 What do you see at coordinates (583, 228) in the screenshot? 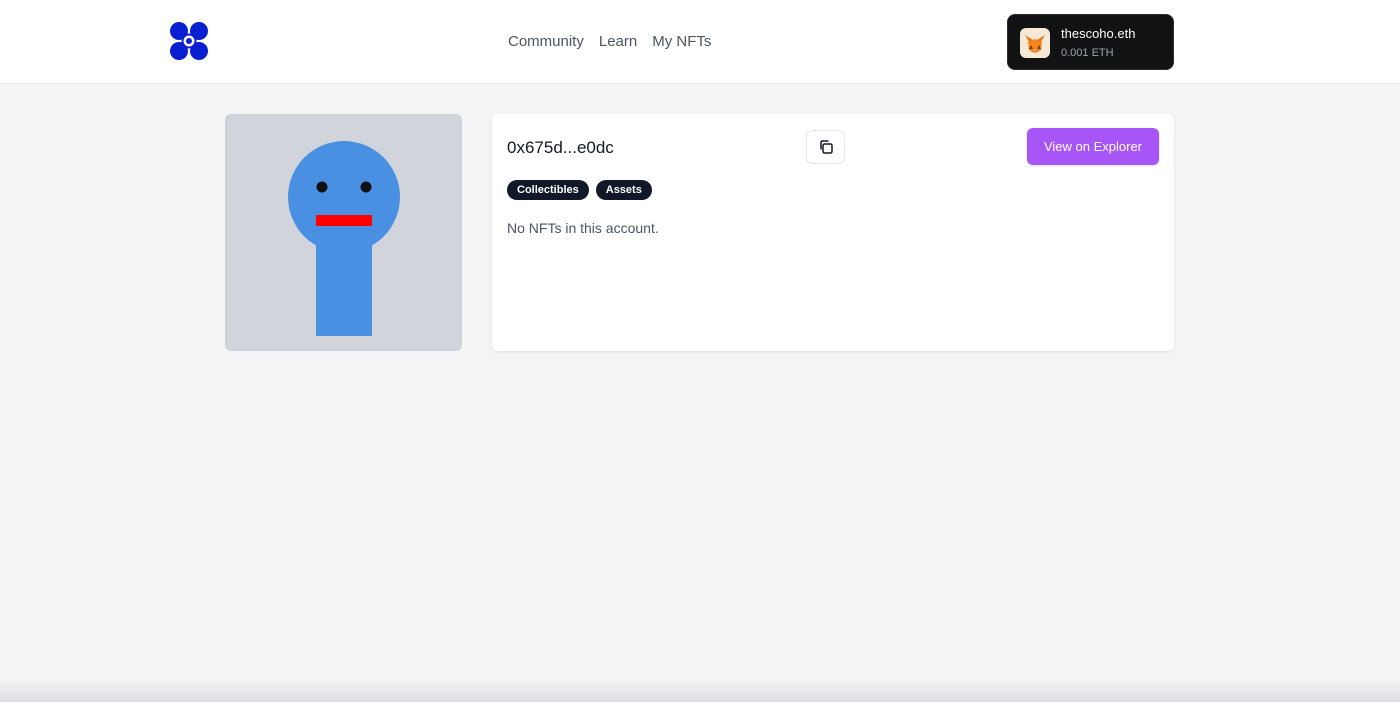
I see `empty-state-message: No NFTs in this account.` at bounding box center [583, 228].